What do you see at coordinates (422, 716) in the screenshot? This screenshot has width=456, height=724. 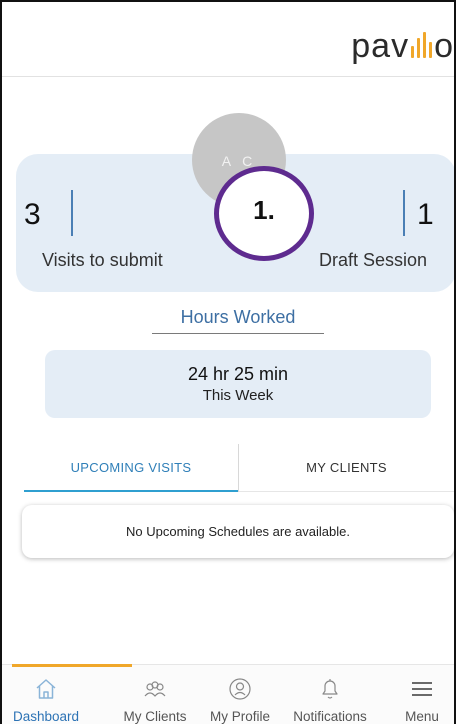 I see `nav-label-menu: Menu` at bounding box center [422, 716].